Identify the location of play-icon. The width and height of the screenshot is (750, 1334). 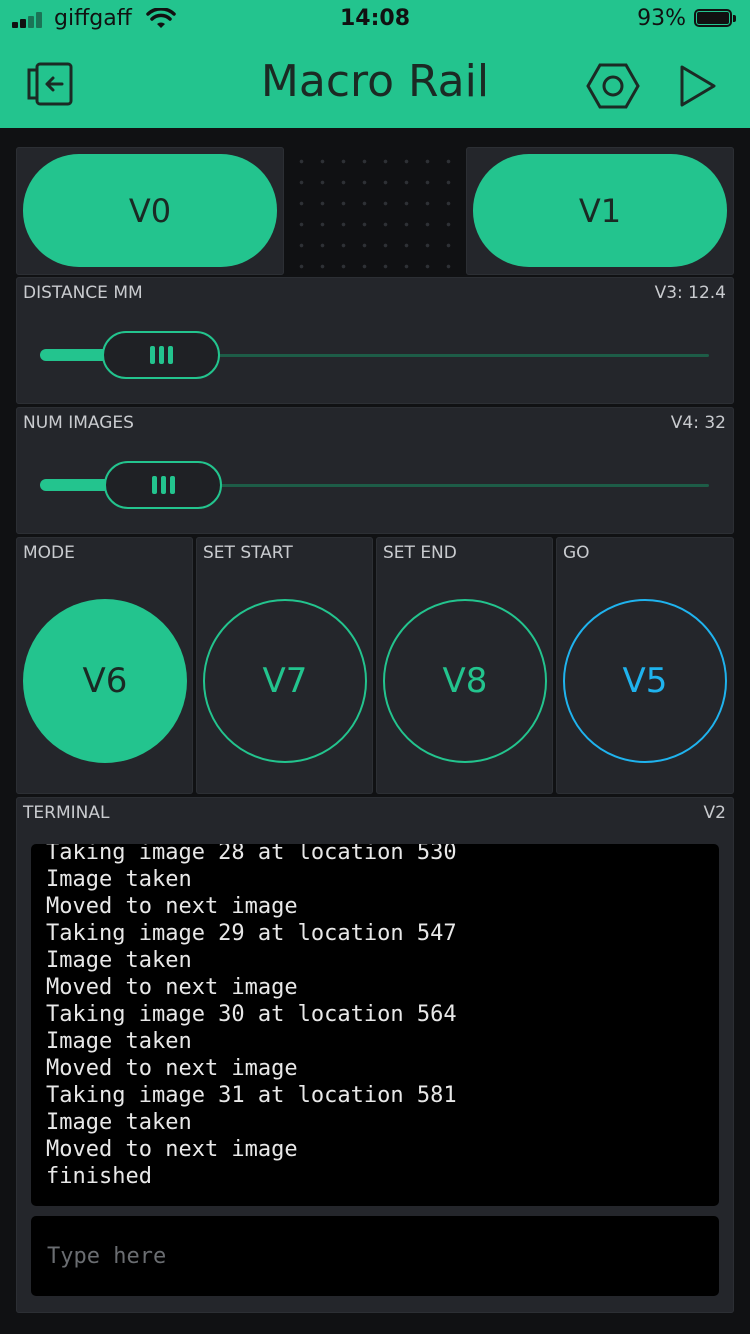
(698, 86).